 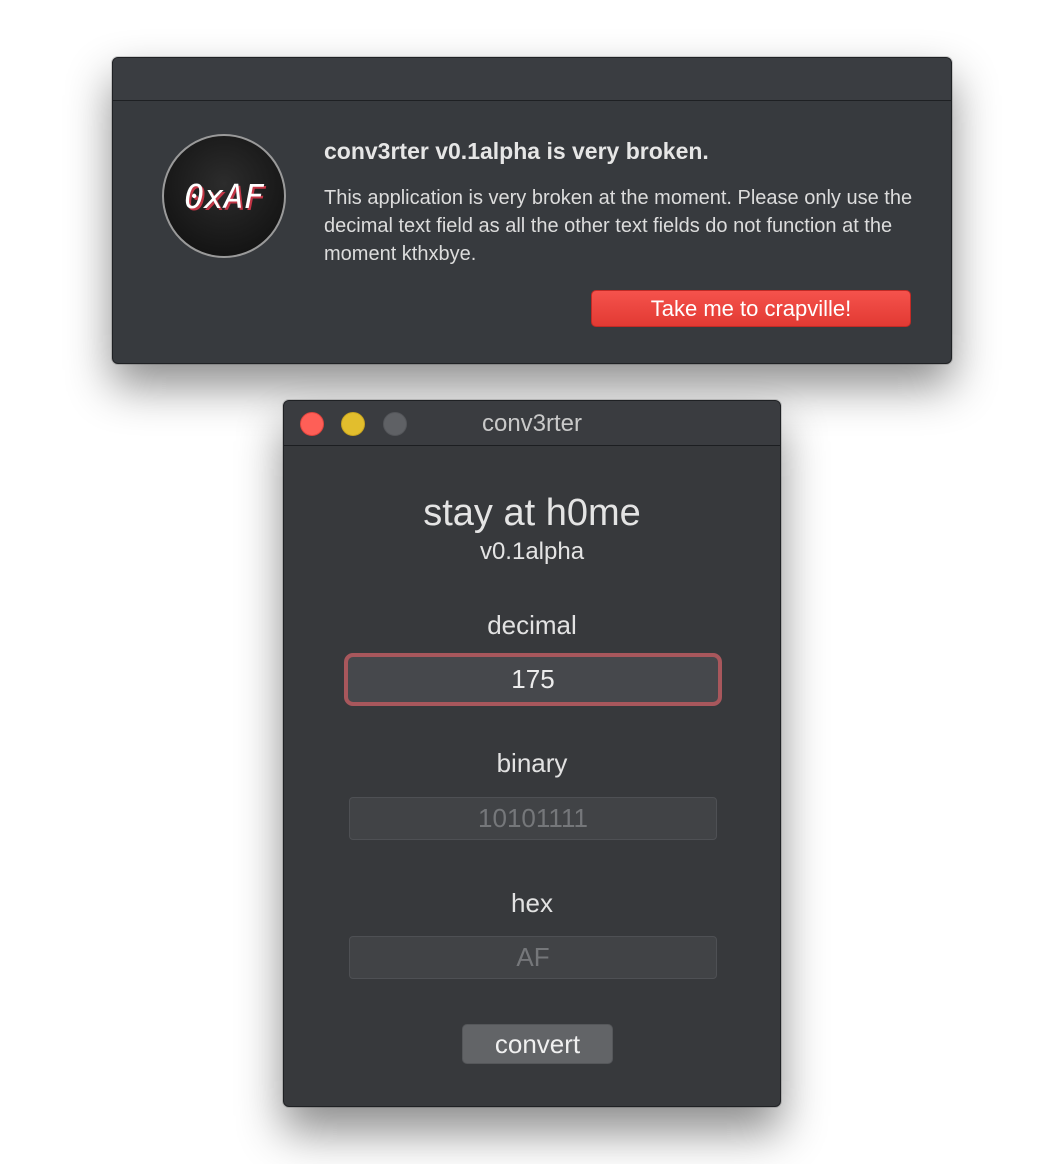 I want to click on take-me-to-crapville-button: Take me to crapville!, so click(x=751, y=308).